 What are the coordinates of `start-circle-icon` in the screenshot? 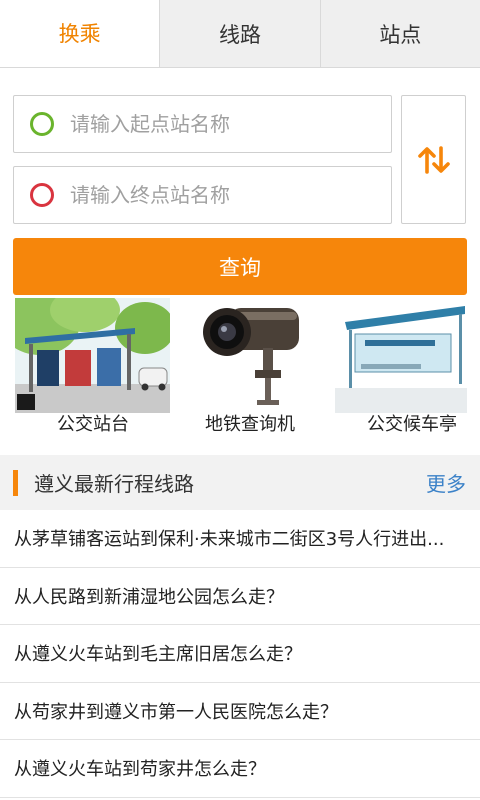 It's located at (42, 124).